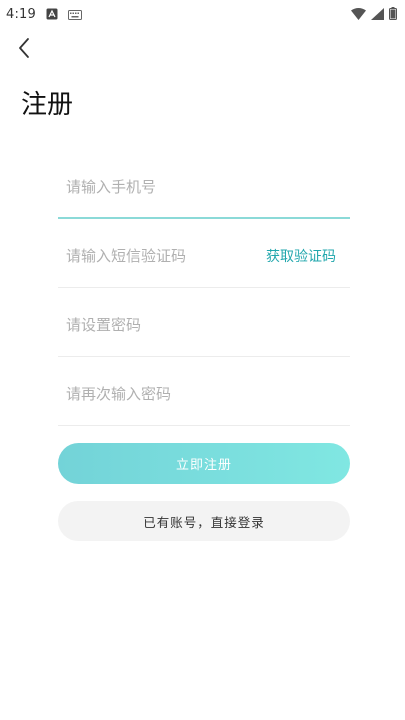 Image resolution: width=405 pixels, height=720 pixels. I want to click on battery-icon, so click(393, 14).